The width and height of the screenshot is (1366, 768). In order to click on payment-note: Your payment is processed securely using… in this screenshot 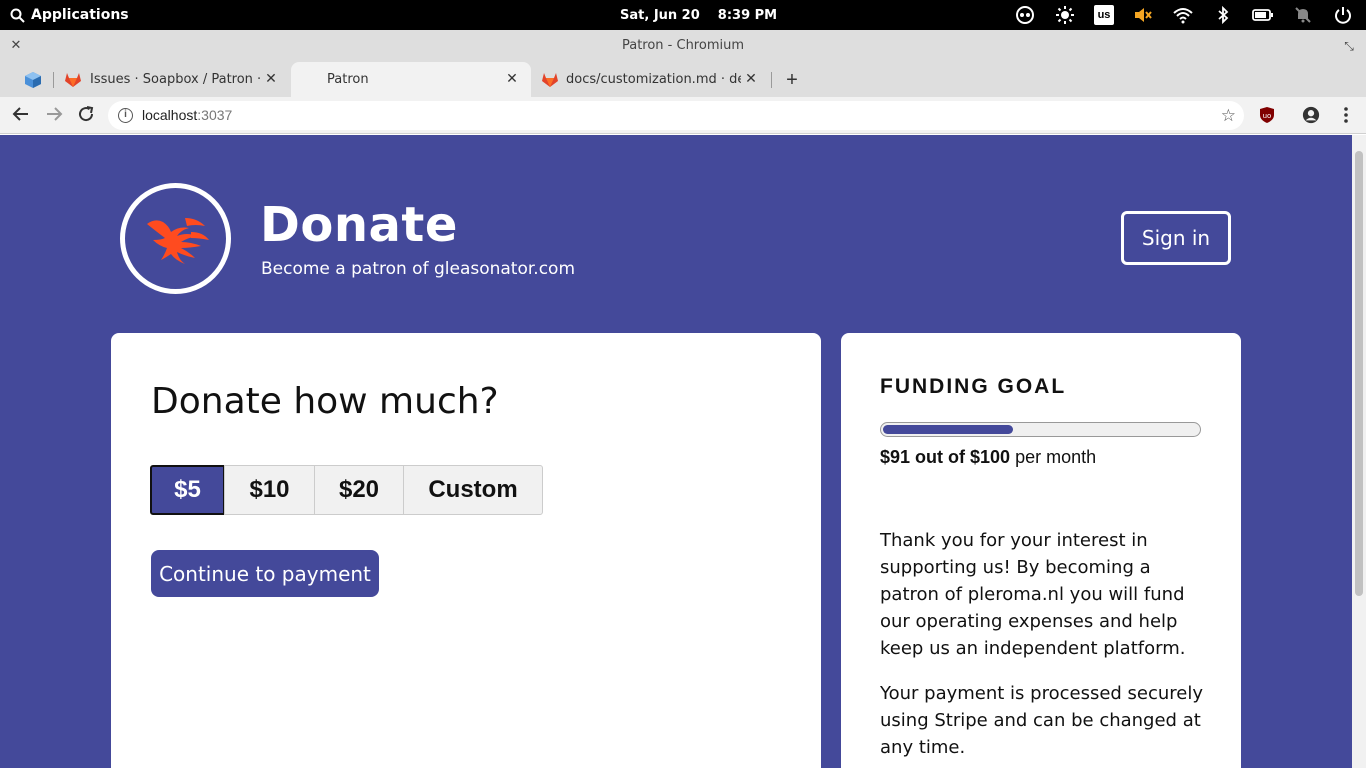, I will do `click(1042, 720)`.